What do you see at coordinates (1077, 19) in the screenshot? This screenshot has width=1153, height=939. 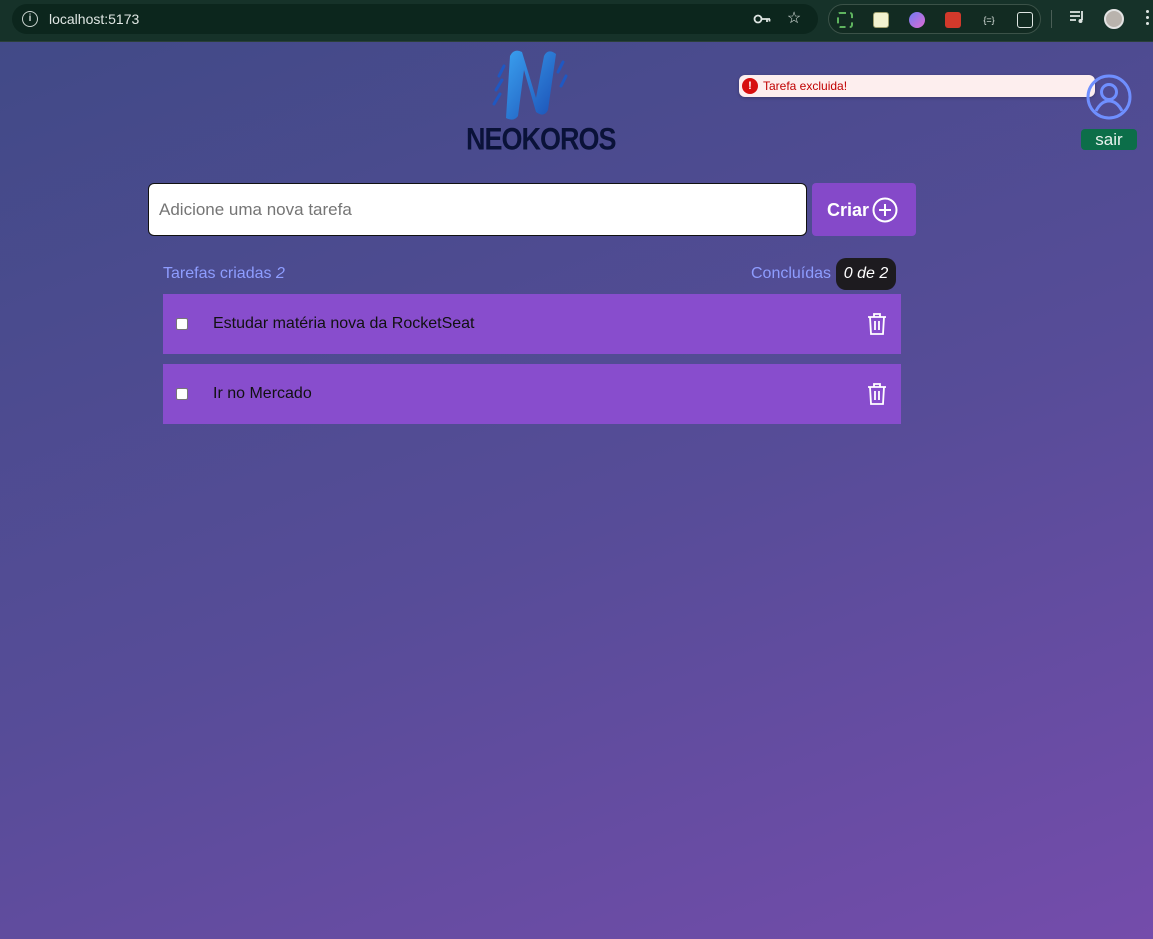 I see `media-queue-icon` at bounding box center [1077, 19].